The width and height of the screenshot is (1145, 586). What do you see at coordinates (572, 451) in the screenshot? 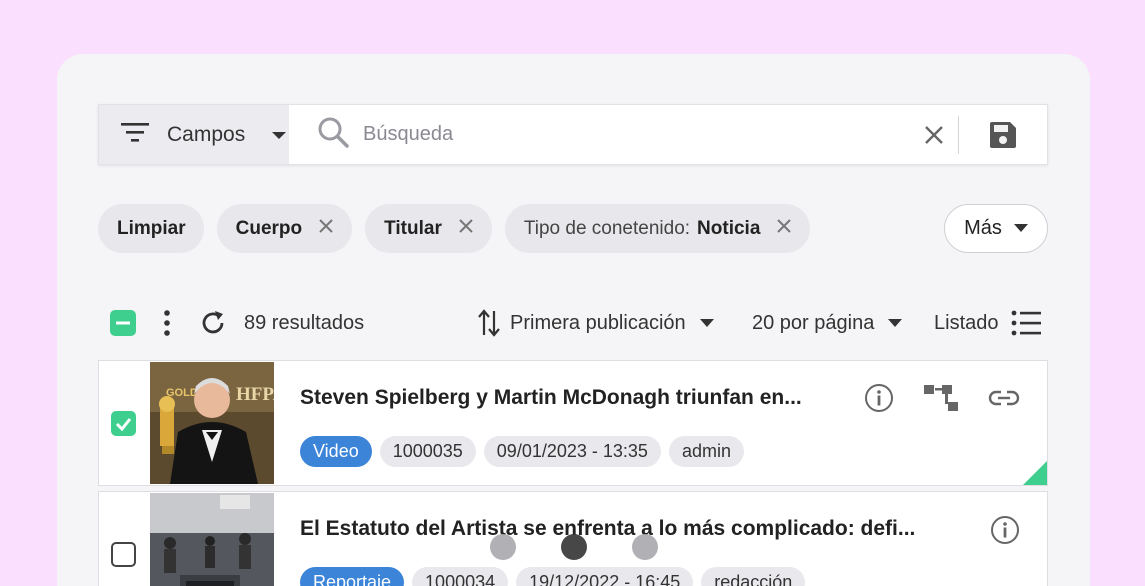
I see `date-tag: 09/01/2023 - 13:35` at bounding box center [572, 451].